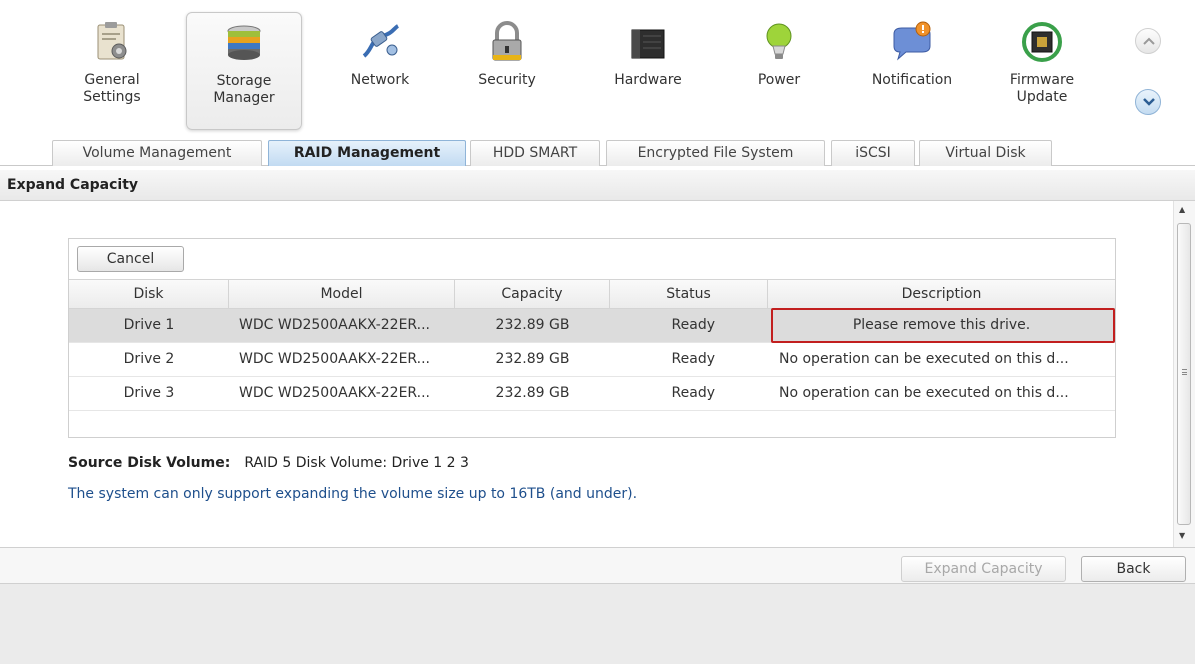 The height and width of the screenshot is (664, 1195). What do you see at coordinates (380, 71) in the screenshot?
I see `toolbar-network: Network` at bounding box center [380, 71].